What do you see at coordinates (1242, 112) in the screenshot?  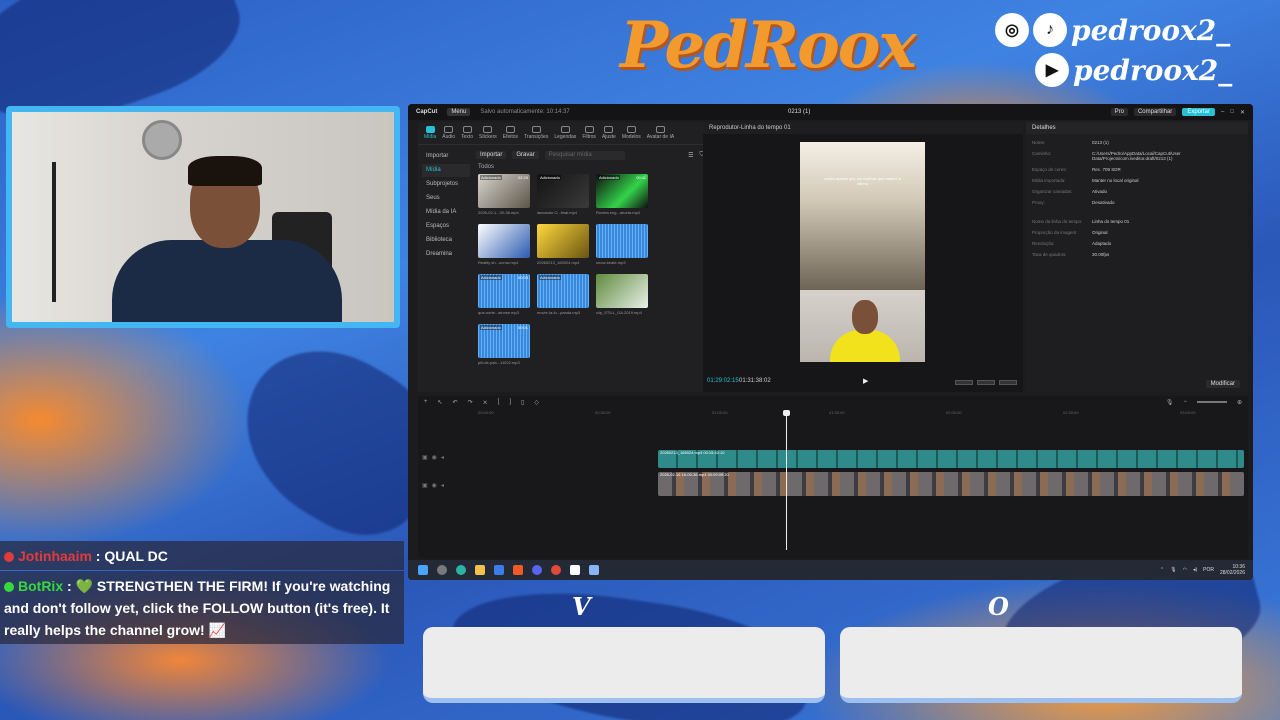 I see `close-icon: ✕` at bounding box center [1242, 112].